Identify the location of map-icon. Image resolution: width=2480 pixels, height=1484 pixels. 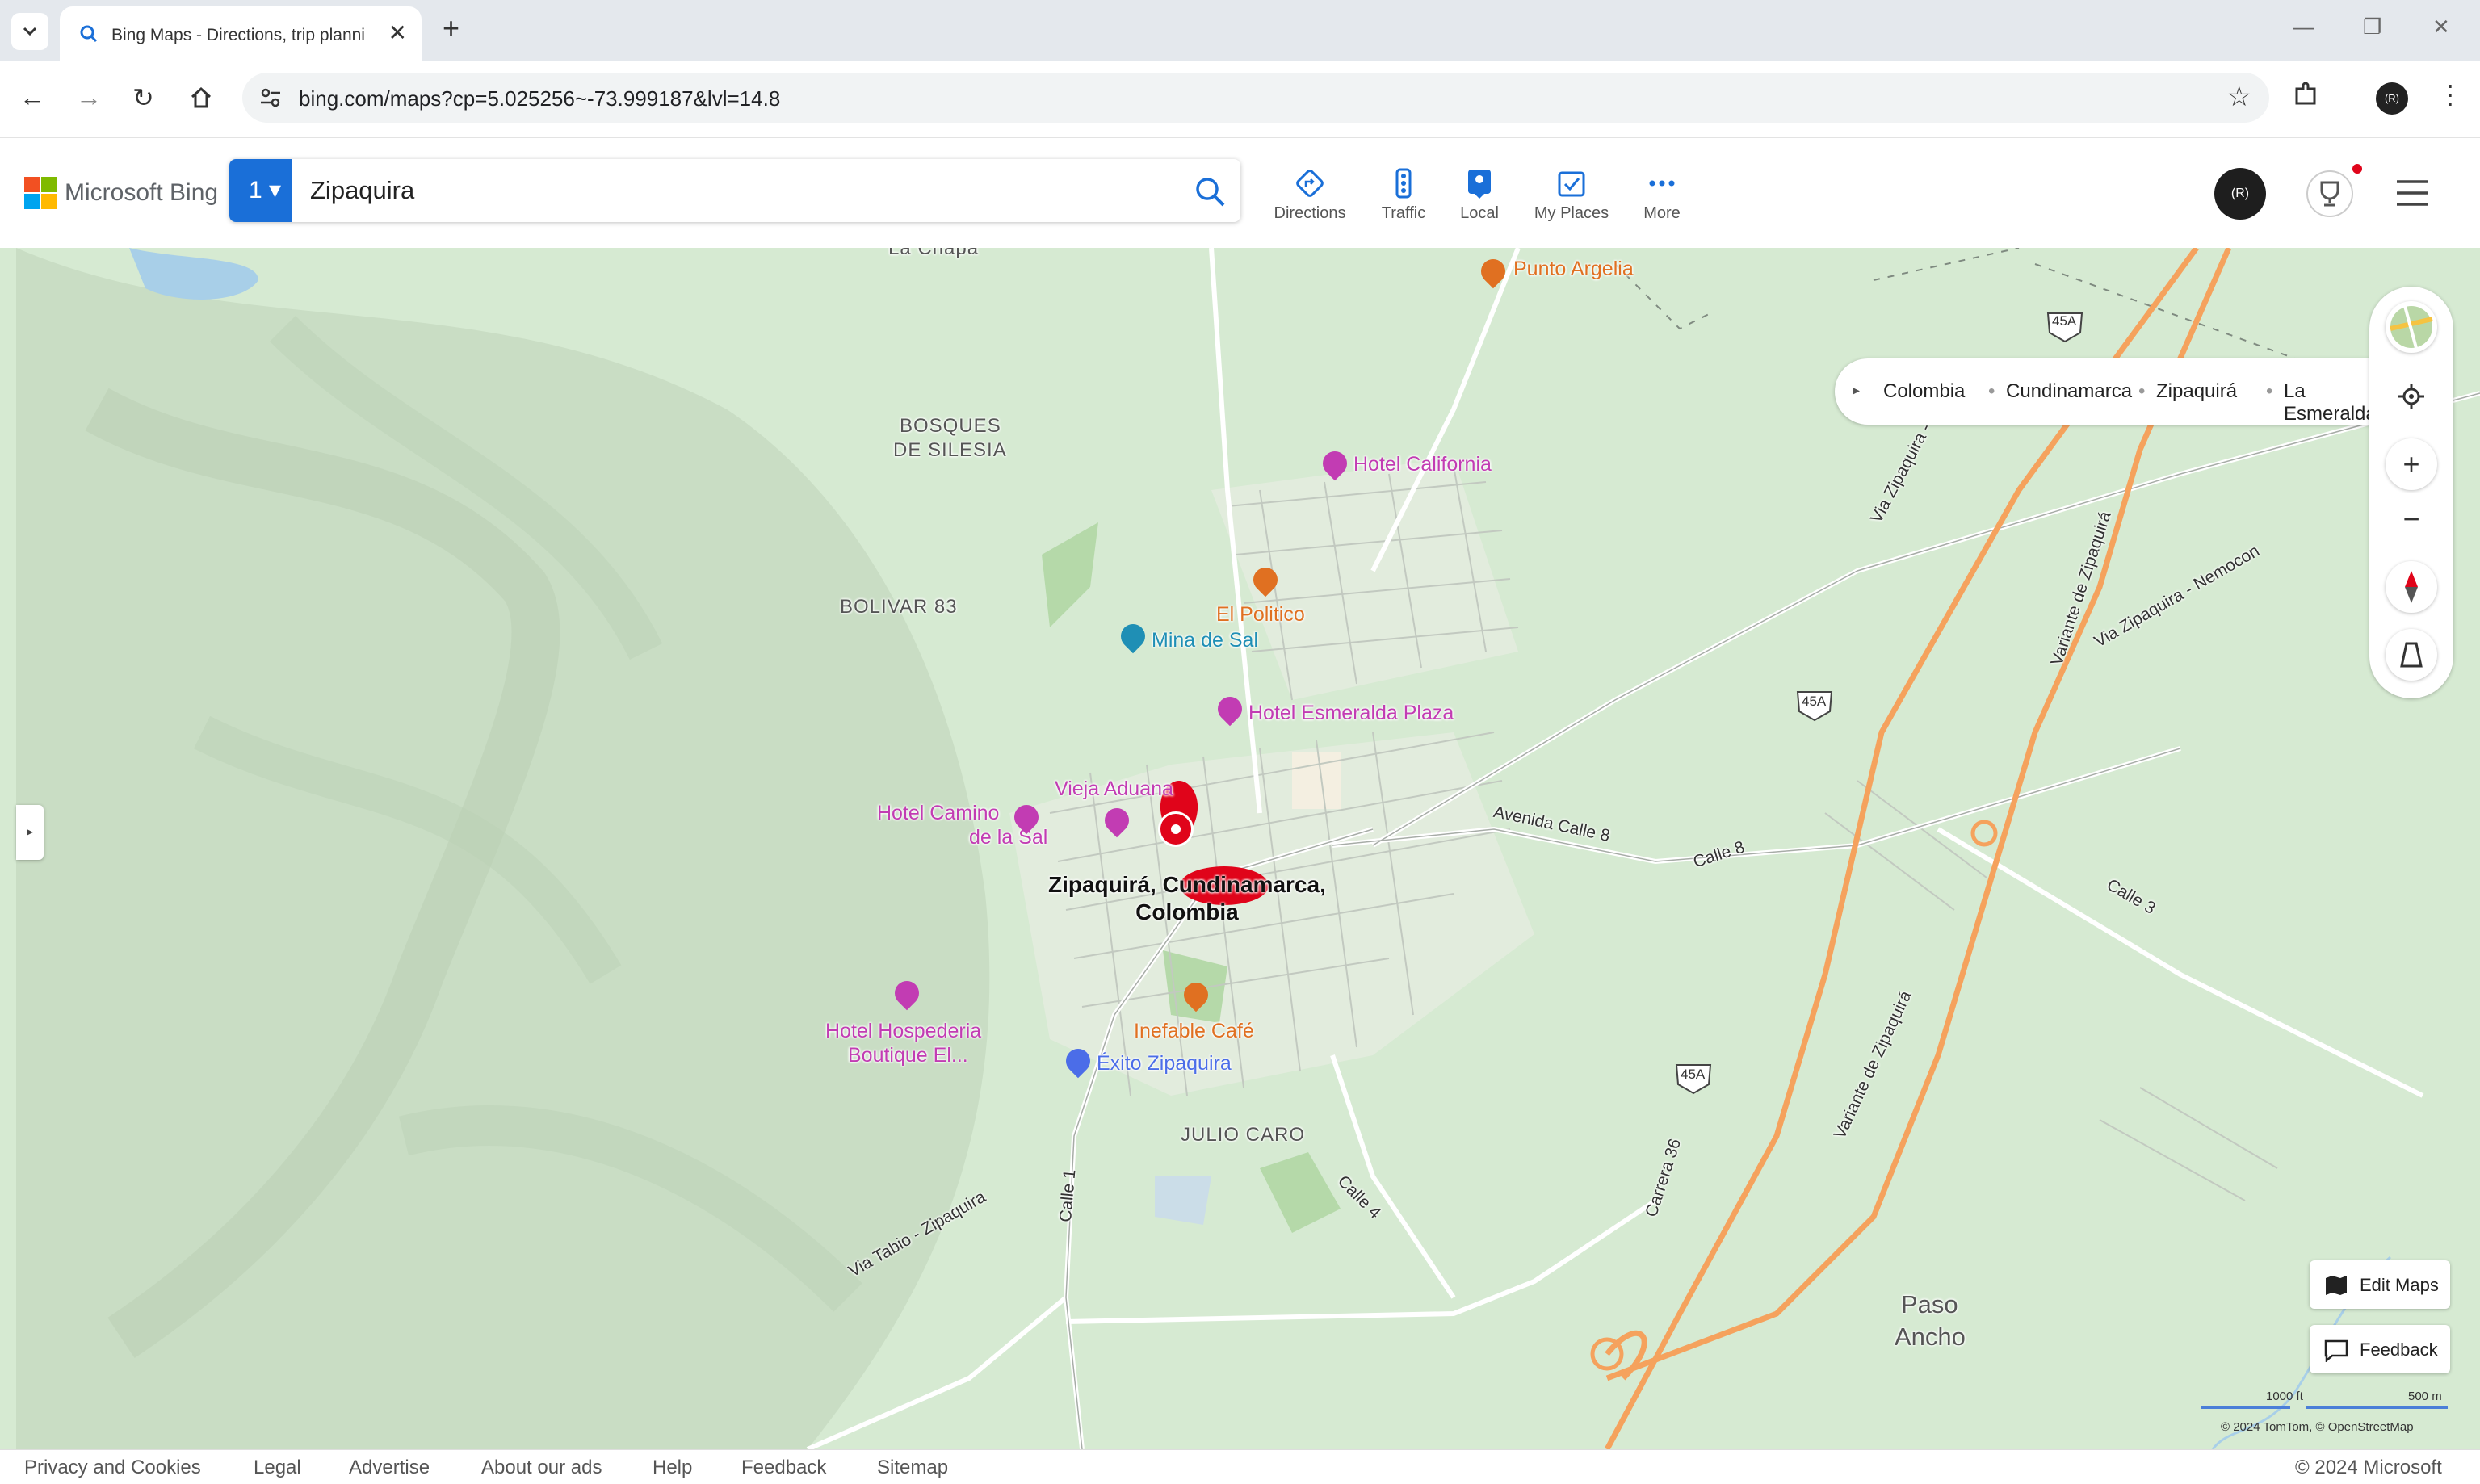
(2336, 1285).